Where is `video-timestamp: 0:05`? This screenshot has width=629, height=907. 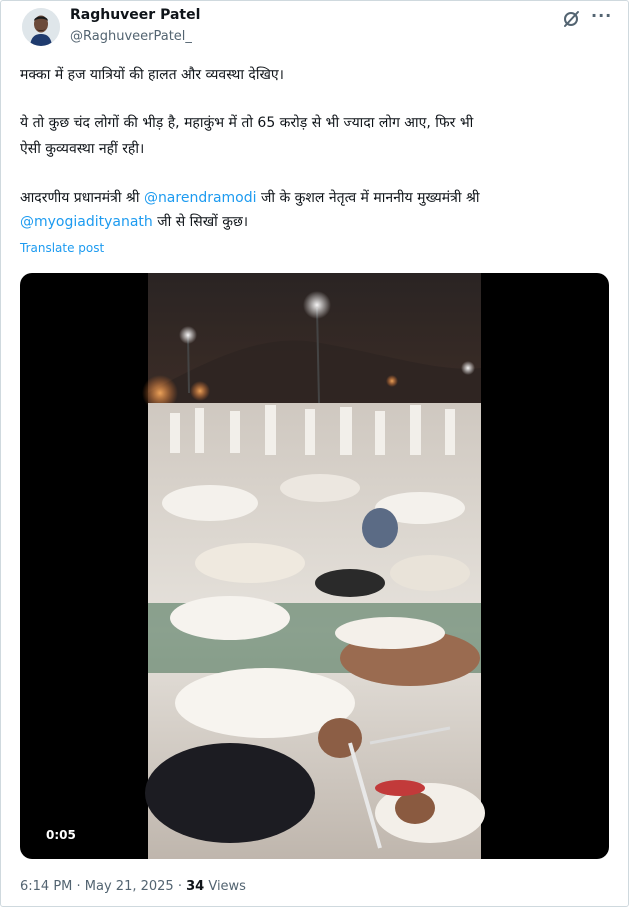 video-timestamp: 0:05 is located at coordinates (61, 835).